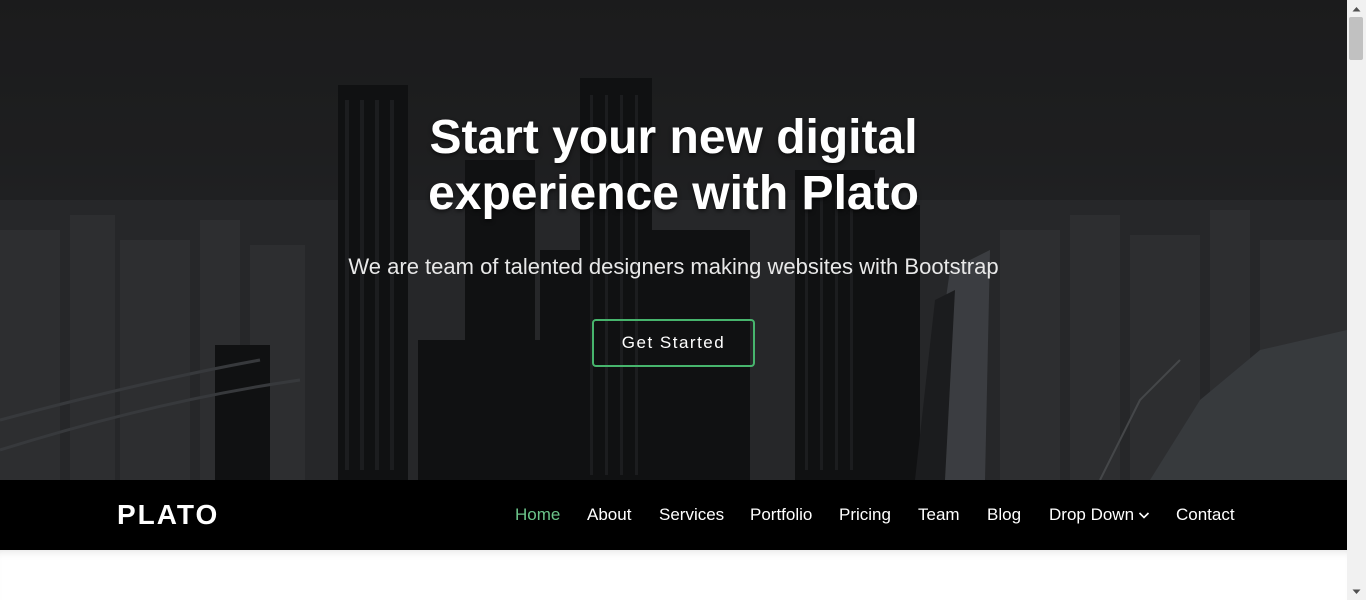 The height and width of the screenshot is (600, 1366). I want to click on site-logo: PLATO, so click(168, 515).